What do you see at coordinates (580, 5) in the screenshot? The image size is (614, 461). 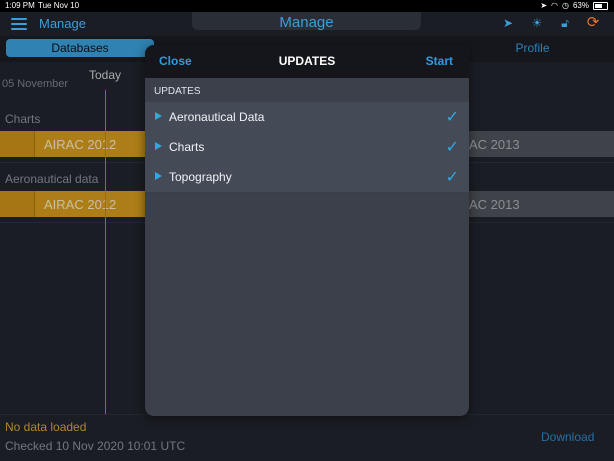 I see `battery-percentage: 63%` at bounding box center [580, 5].